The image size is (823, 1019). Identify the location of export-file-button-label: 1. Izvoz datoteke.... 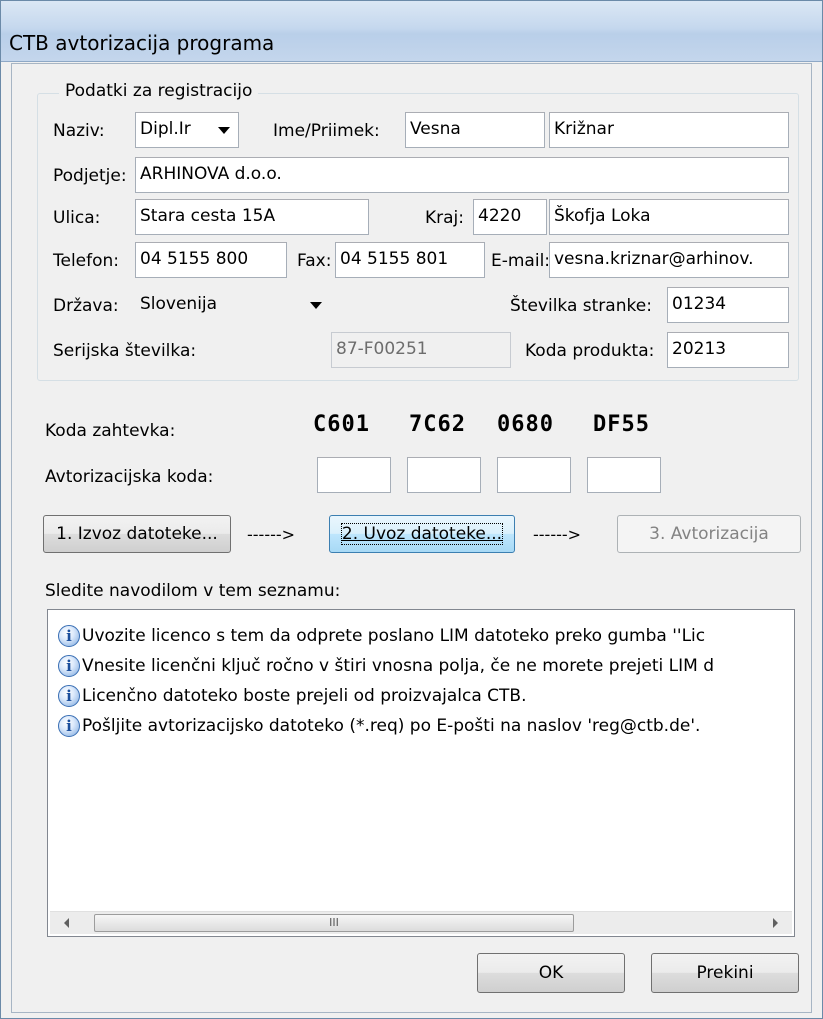
(137, 534).